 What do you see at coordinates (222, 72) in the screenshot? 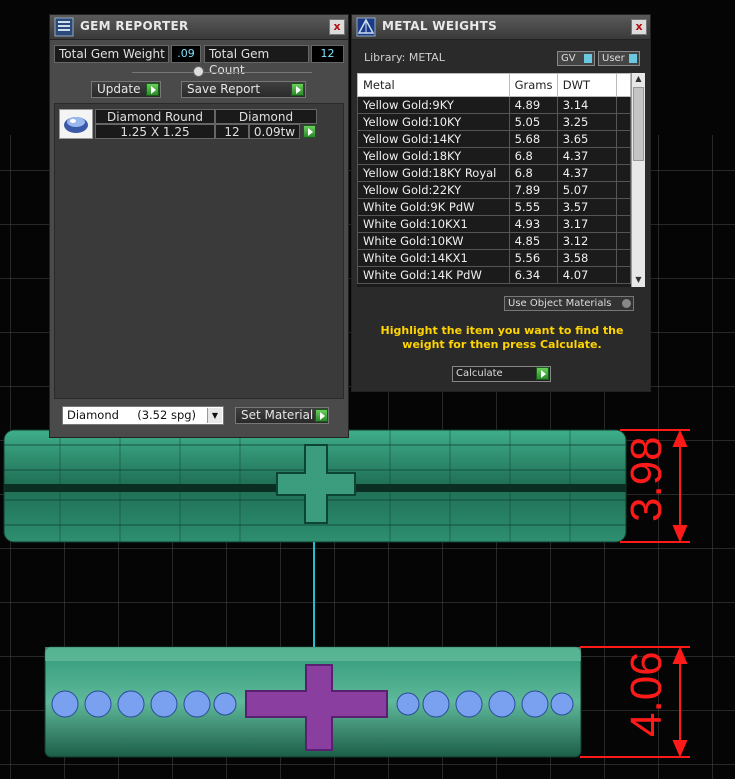
I see `divider` at bounding box center [222, 72].